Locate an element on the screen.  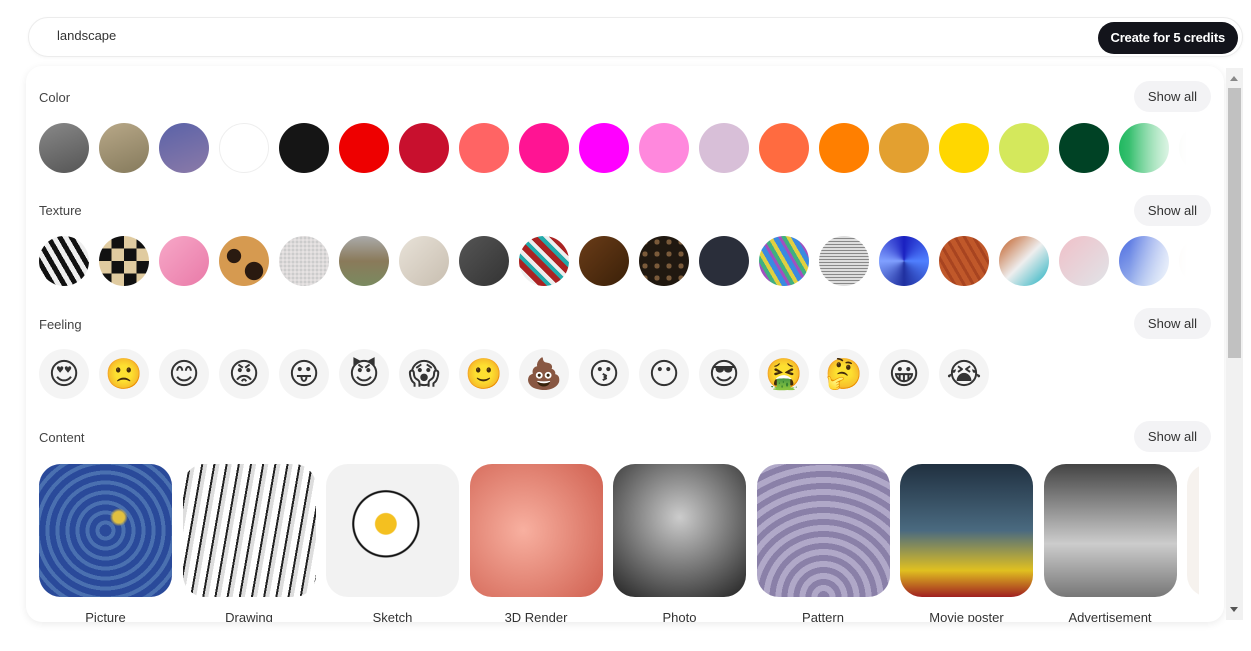
content-card: Advertisement is located at coordinates (1110, 543).